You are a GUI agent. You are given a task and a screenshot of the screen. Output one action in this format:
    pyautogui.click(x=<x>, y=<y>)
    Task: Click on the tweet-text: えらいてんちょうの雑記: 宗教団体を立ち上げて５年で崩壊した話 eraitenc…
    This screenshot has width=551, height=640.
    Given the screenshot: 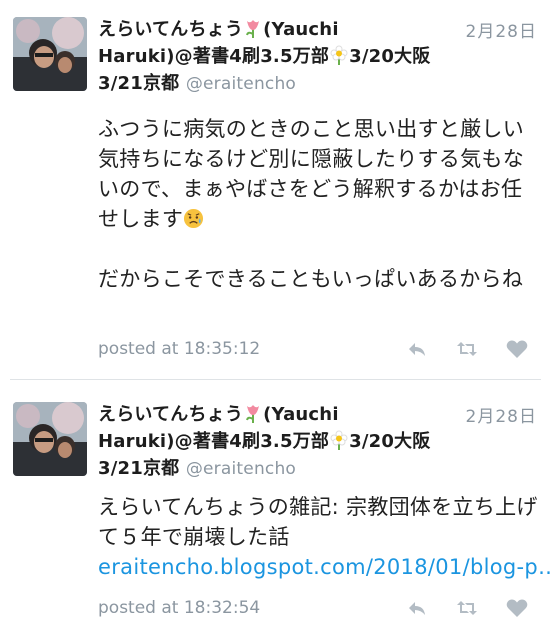 What is the action you would take?
    pyautogui.click(x=324, y=537)
    